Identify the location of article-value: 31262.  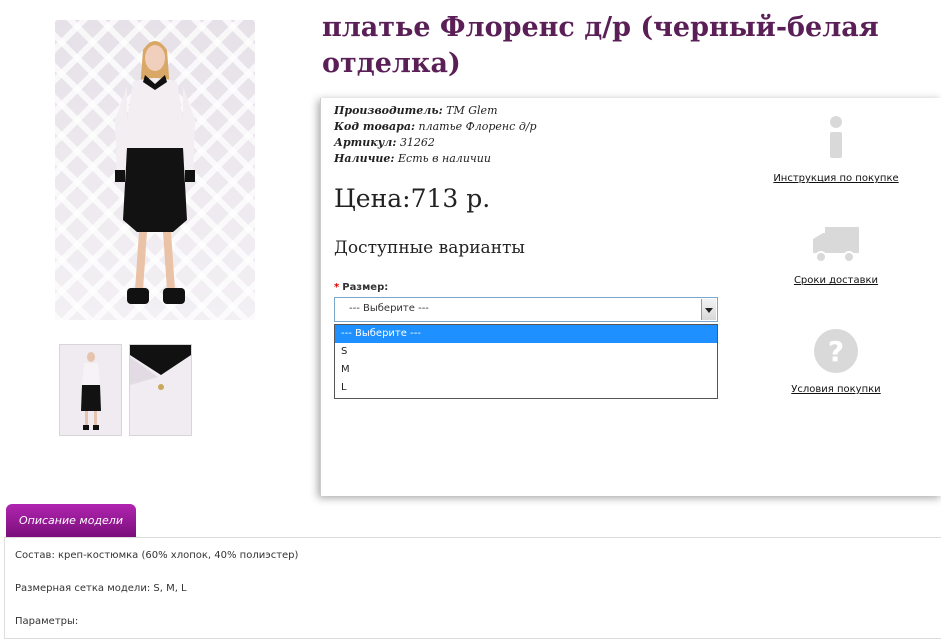
(417, 142).